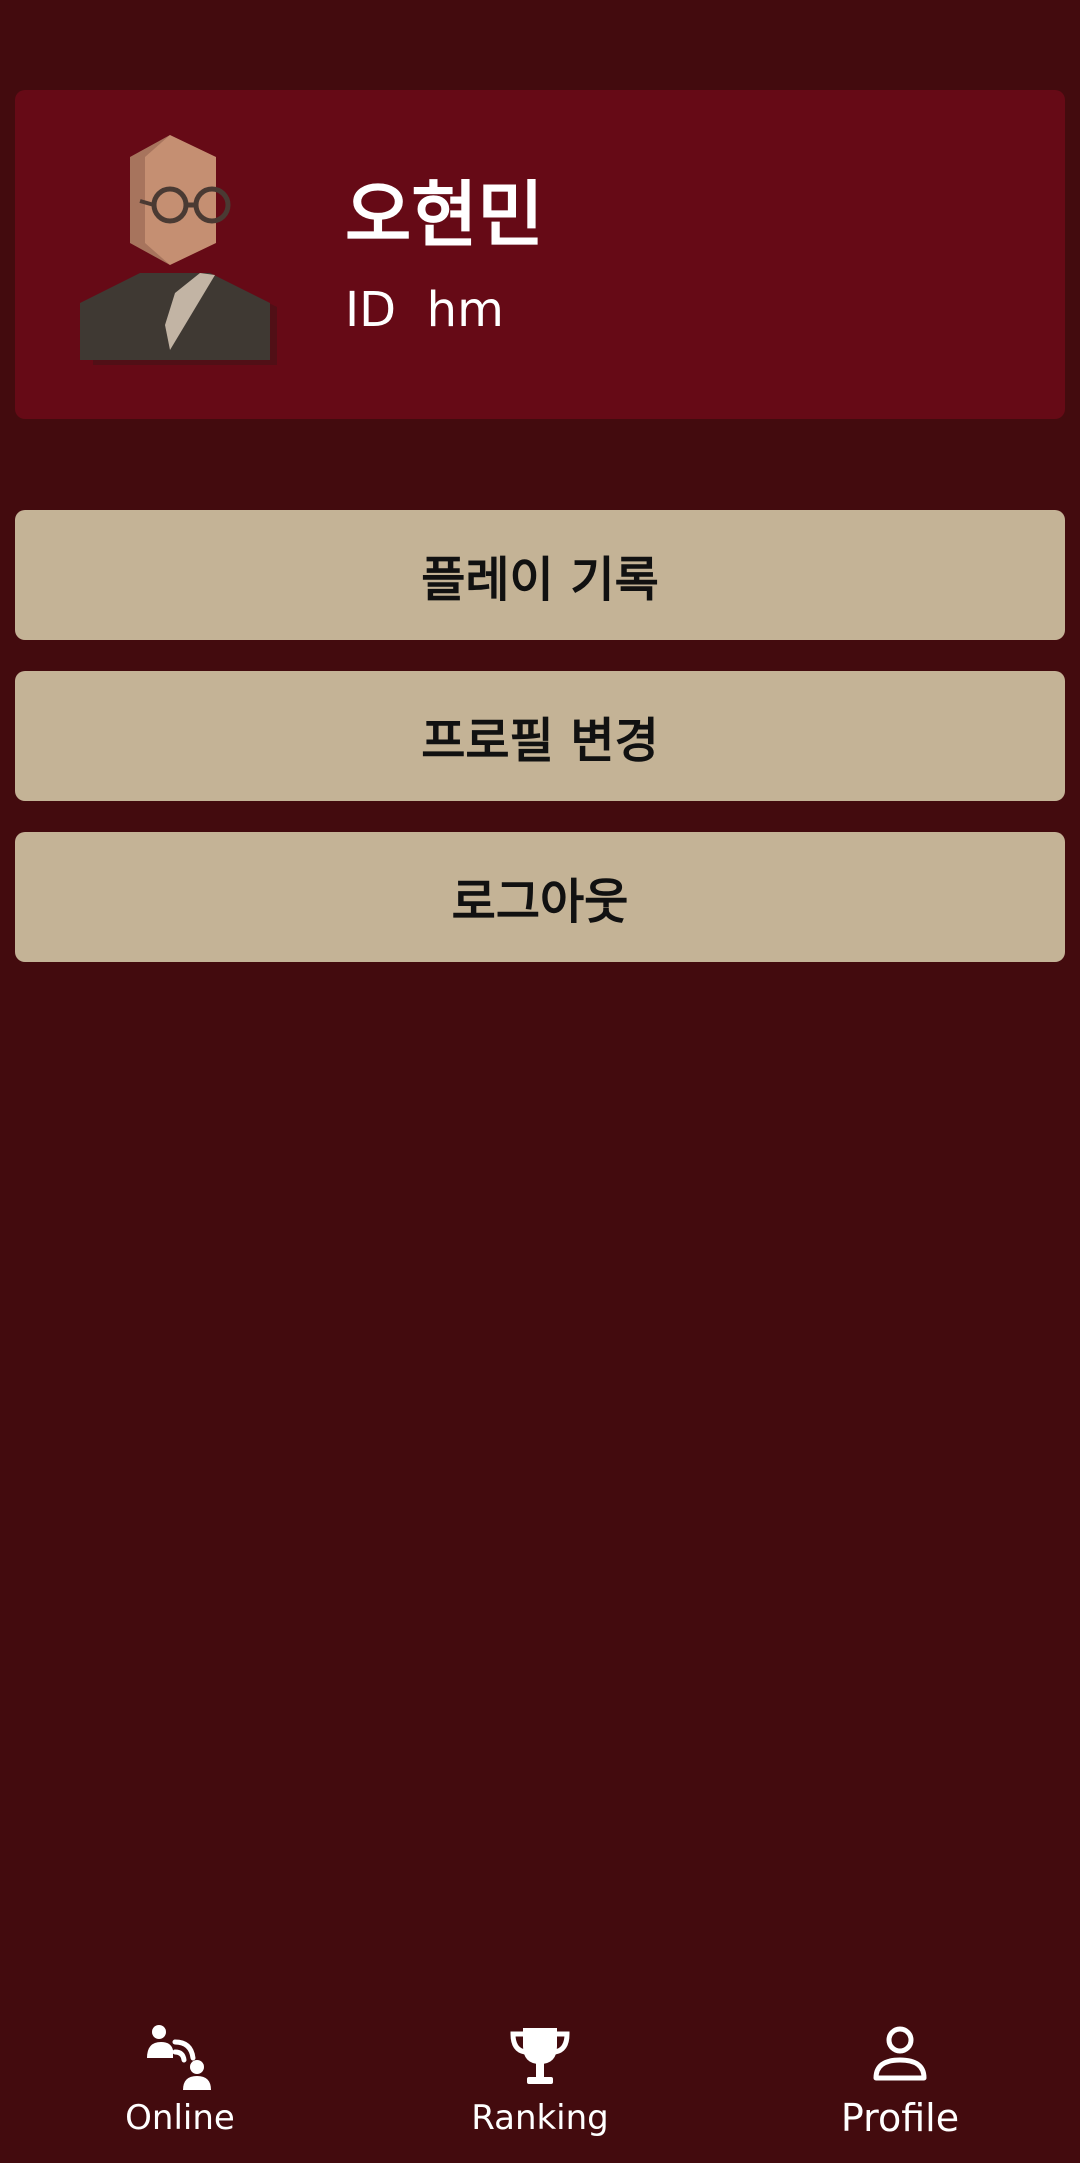 Image resolution: width=1080 pixels, height=2163 pixels. I want to click on logout-button: 로그아웃, so click(540, 897).